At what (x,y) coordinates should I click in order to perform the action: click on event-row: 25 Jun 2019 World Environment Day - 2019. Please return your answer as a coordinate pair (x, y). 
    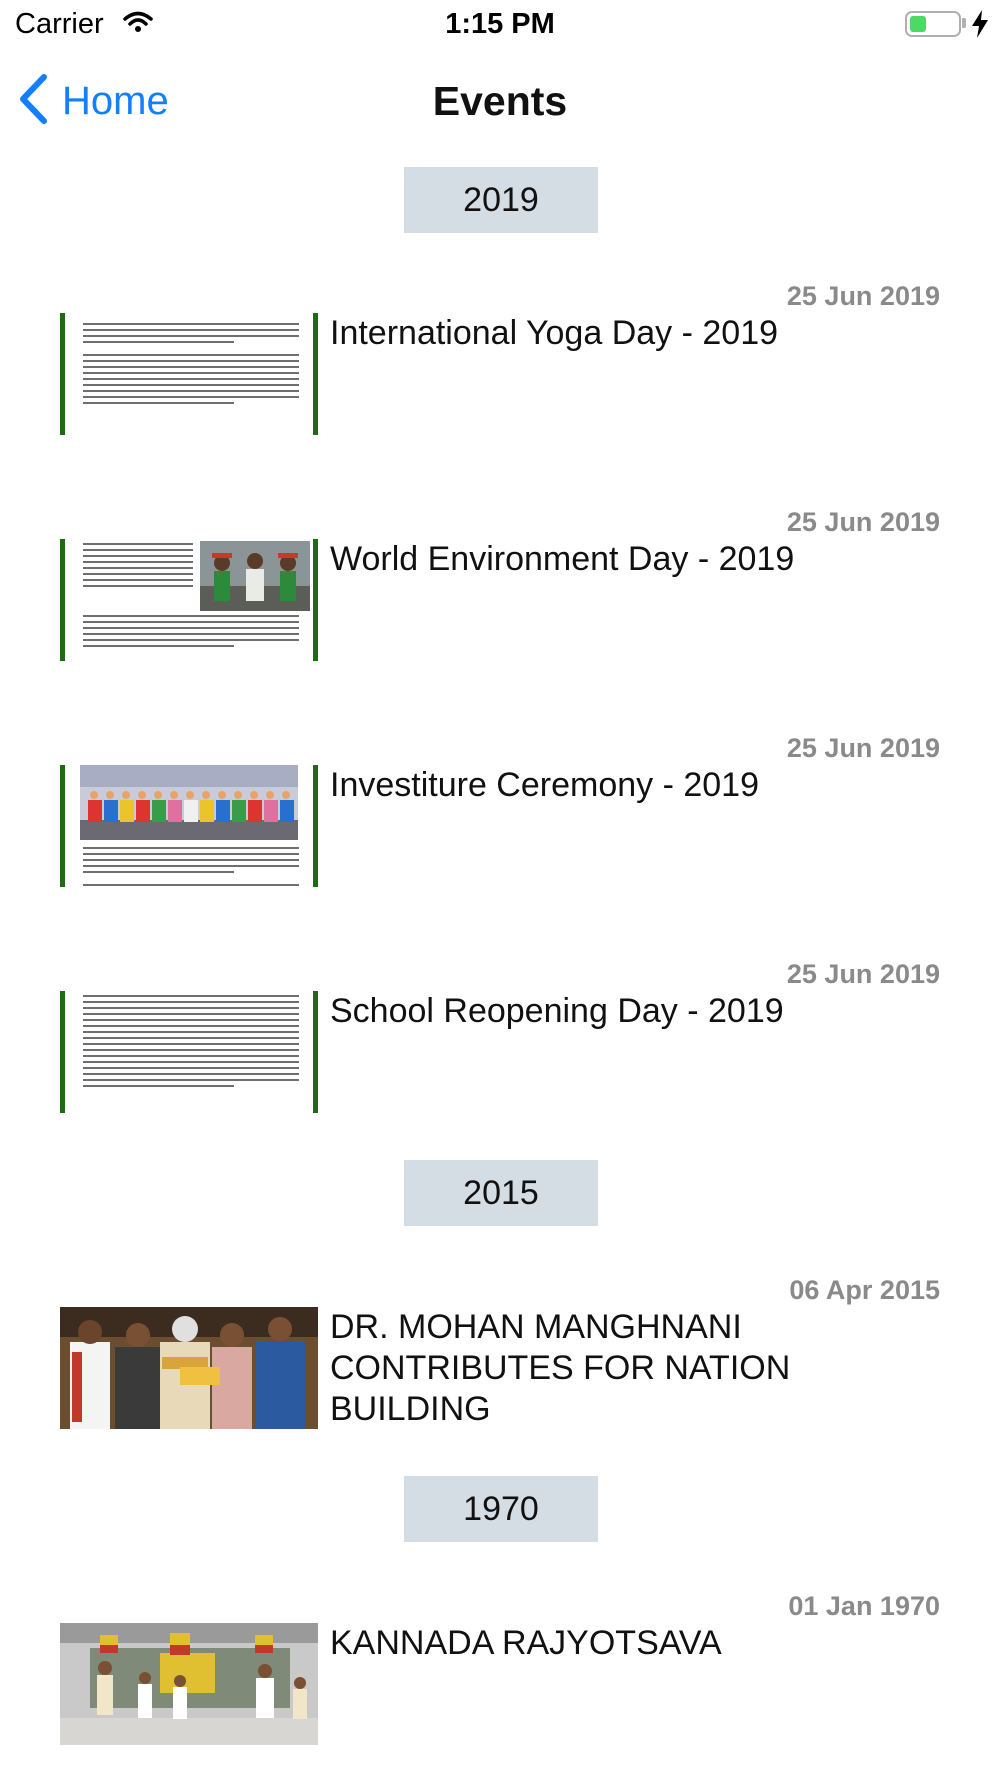
    Looking at the image, I should click on (500, 596).